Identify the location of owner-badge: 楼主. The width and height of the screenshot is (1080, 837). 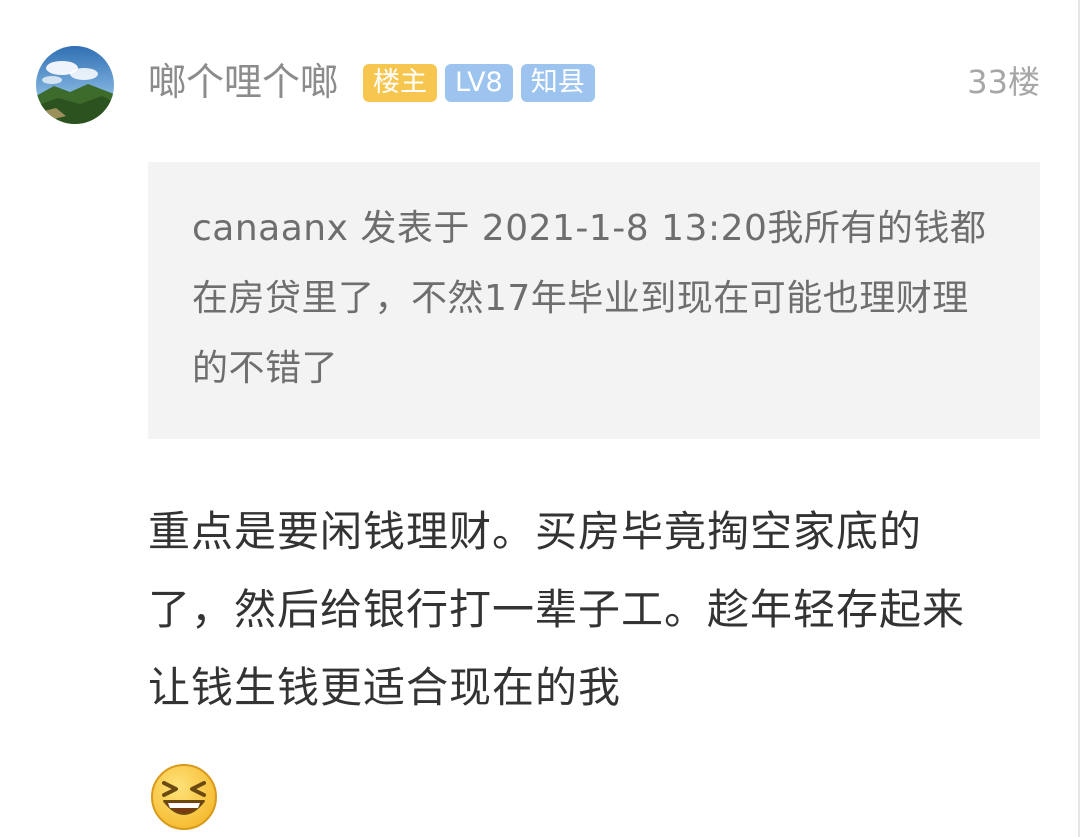
(400, 83).